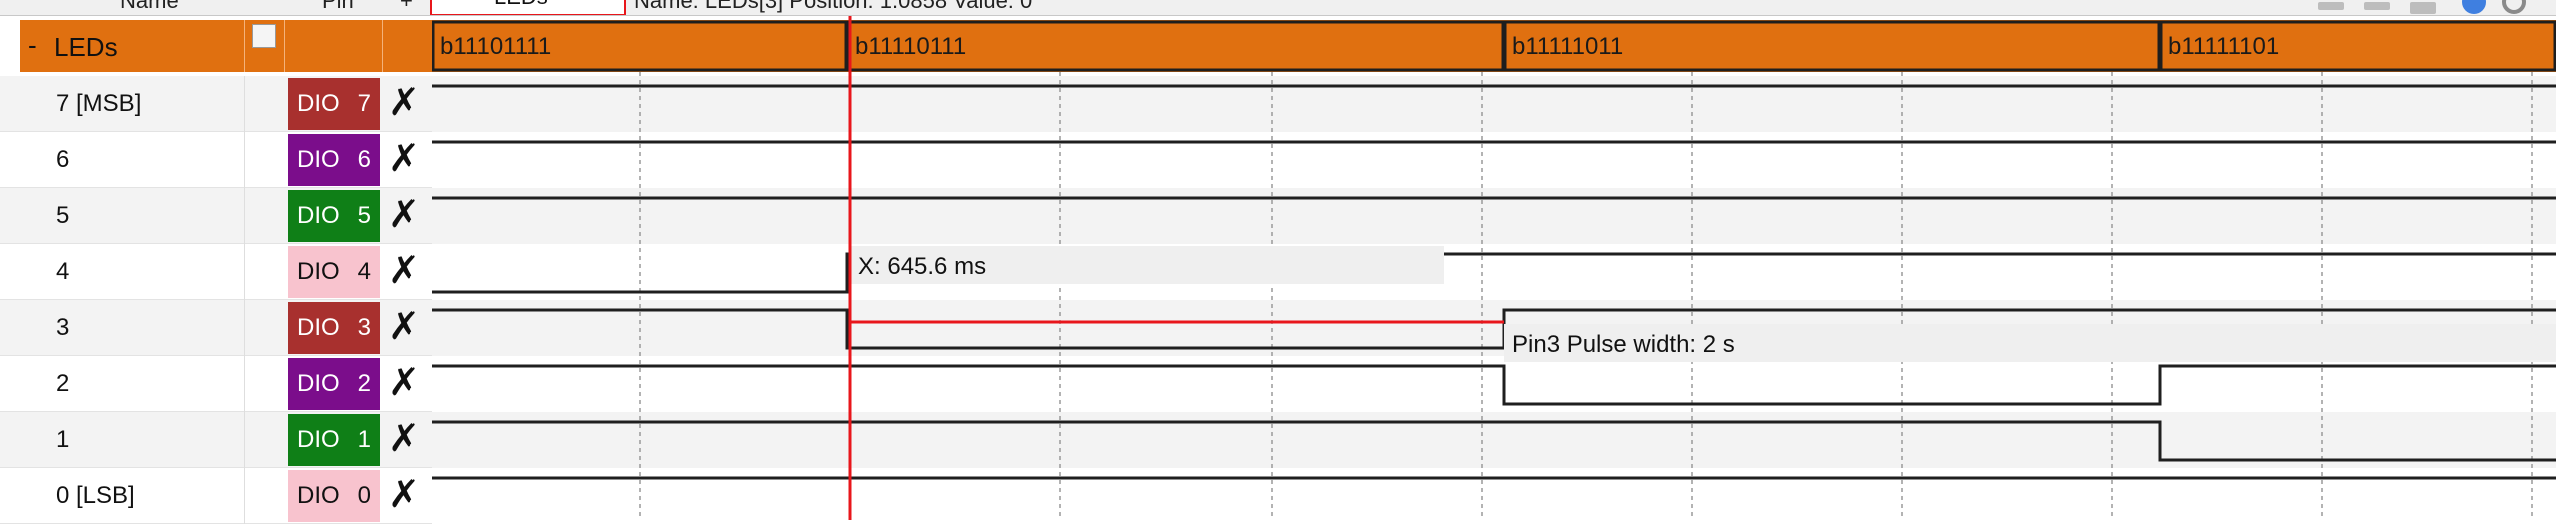  What do you see at coordinates (910, 46) in the screenshot?
I see `bus-value-label: b11110111` at bounding box center [910, 46].